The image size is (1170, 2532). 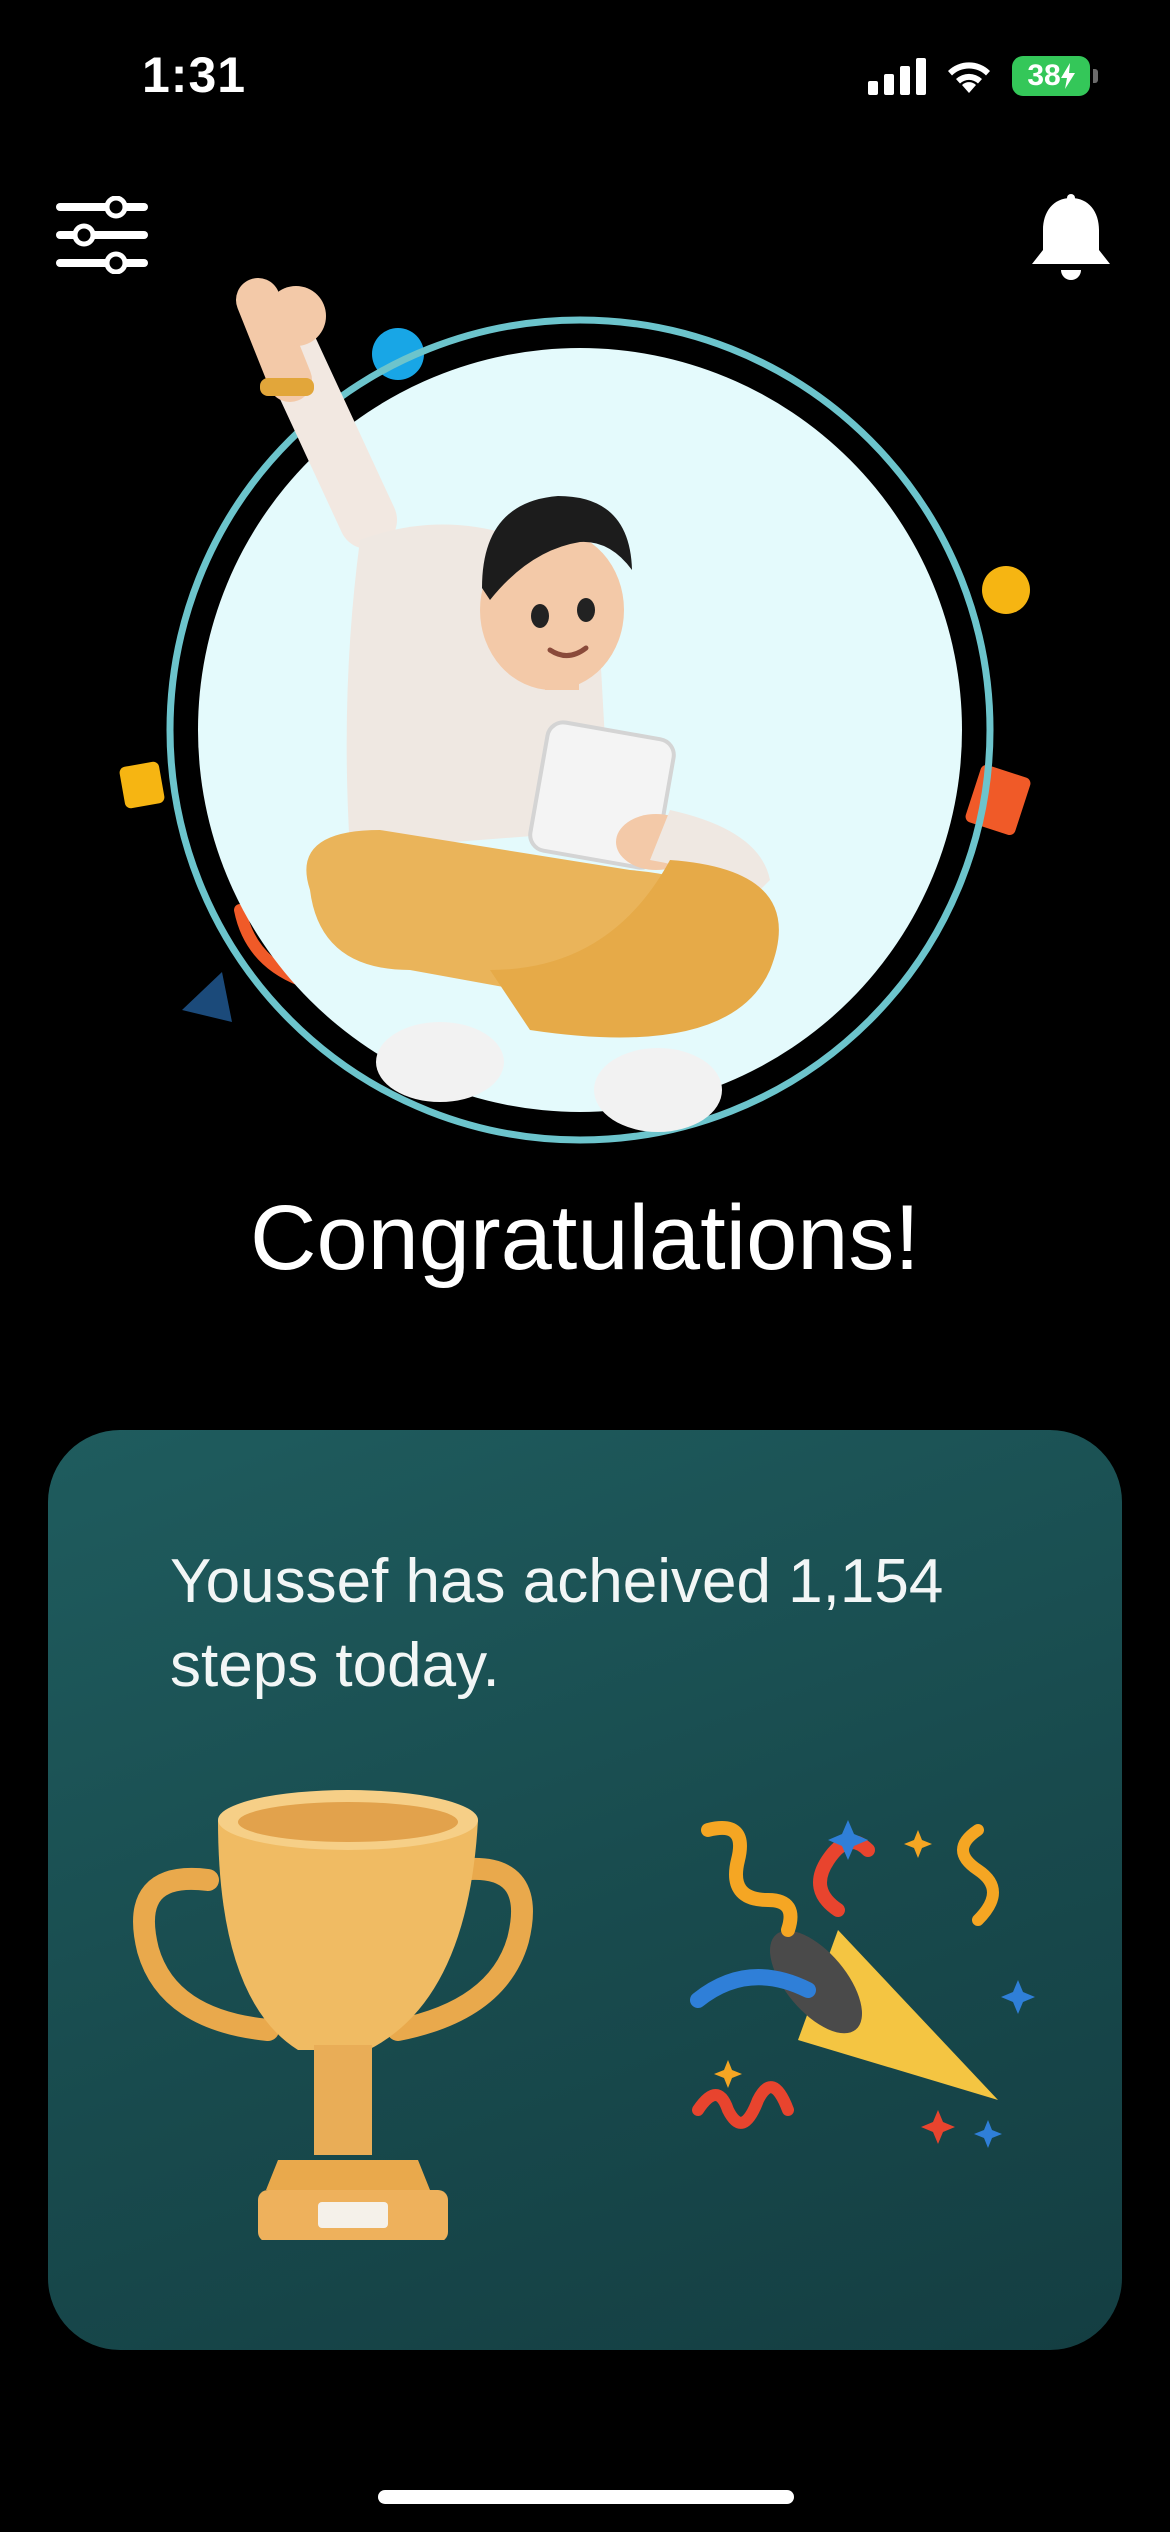 What do you see at coordinates (969, 77) in the screenshot?
I see `wifi-icon` at bounding box center [969, 77].